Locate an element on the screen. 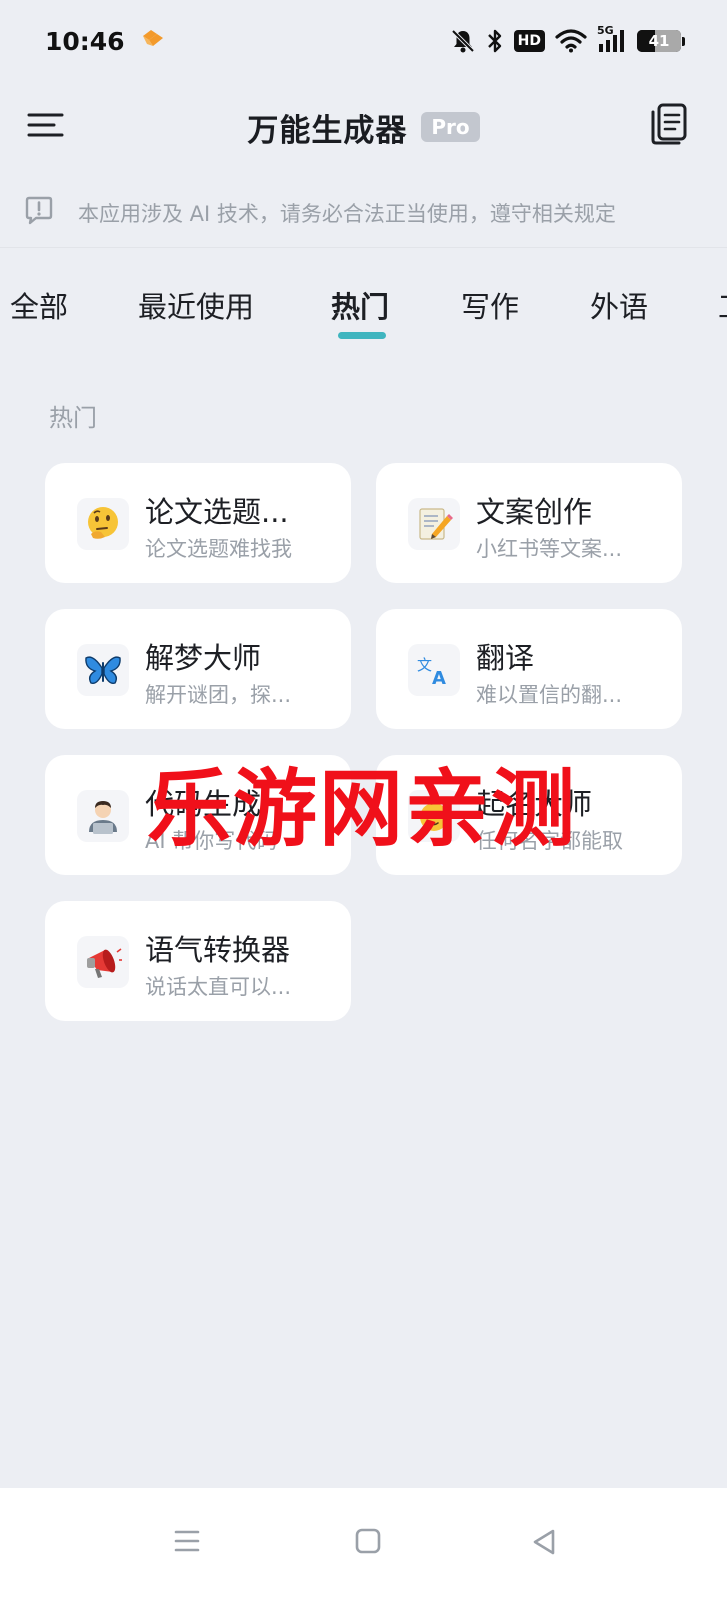  active-tab-indicator is located at coordinates (362, 335).